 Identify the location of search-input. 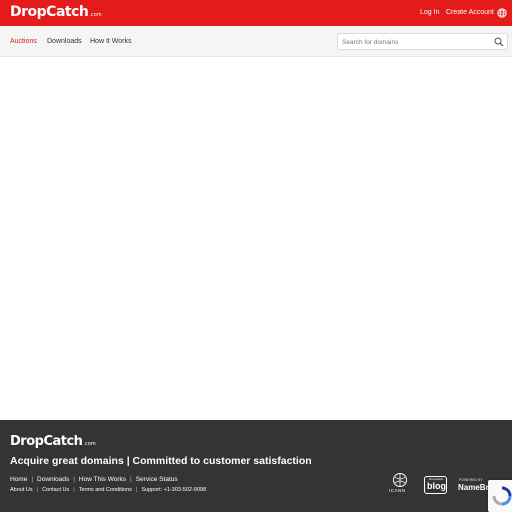
(415, 42).